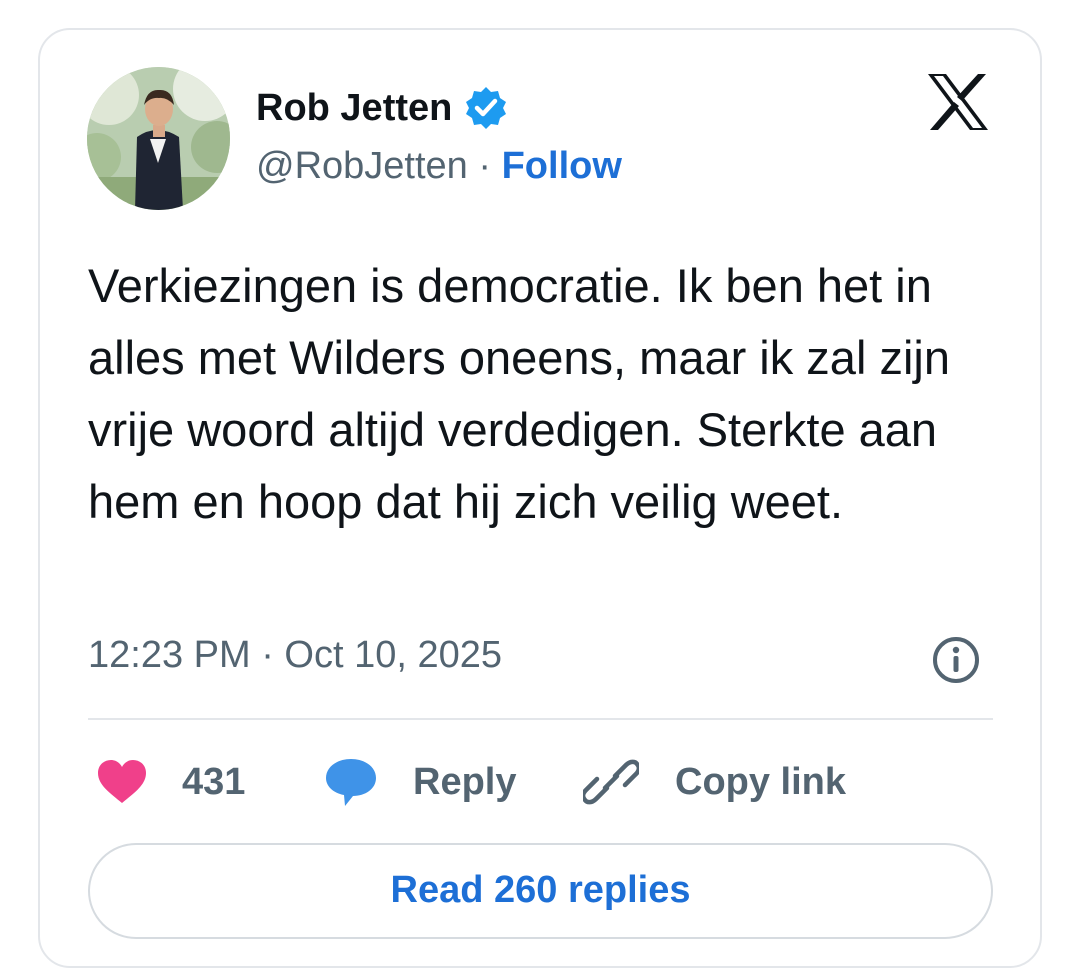 The image size is (1080, 968). I want to click on x-logo-icon, so click(958, 102).